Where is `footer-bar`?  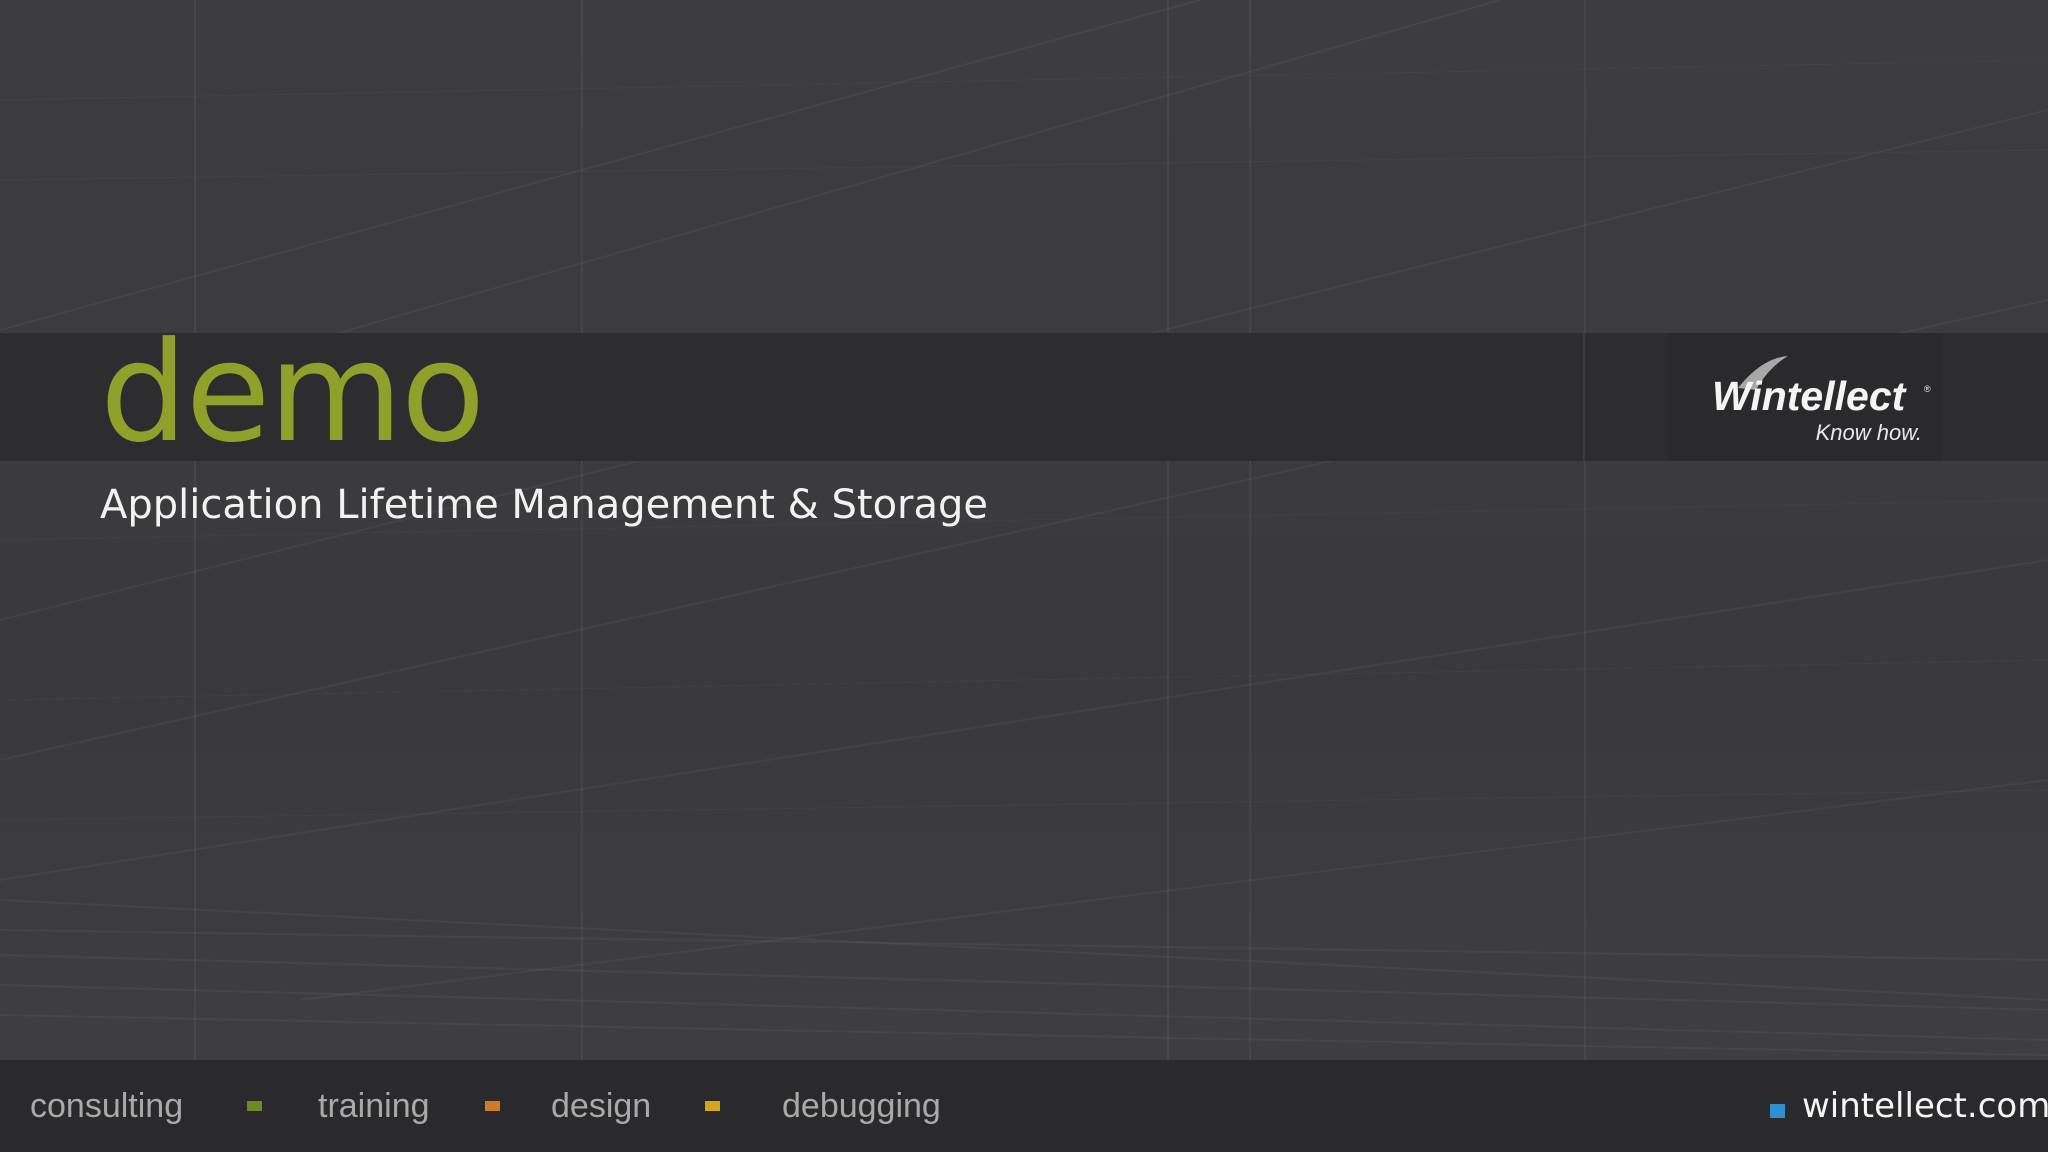 footer-bar is located at coordinates (1024, 1106).